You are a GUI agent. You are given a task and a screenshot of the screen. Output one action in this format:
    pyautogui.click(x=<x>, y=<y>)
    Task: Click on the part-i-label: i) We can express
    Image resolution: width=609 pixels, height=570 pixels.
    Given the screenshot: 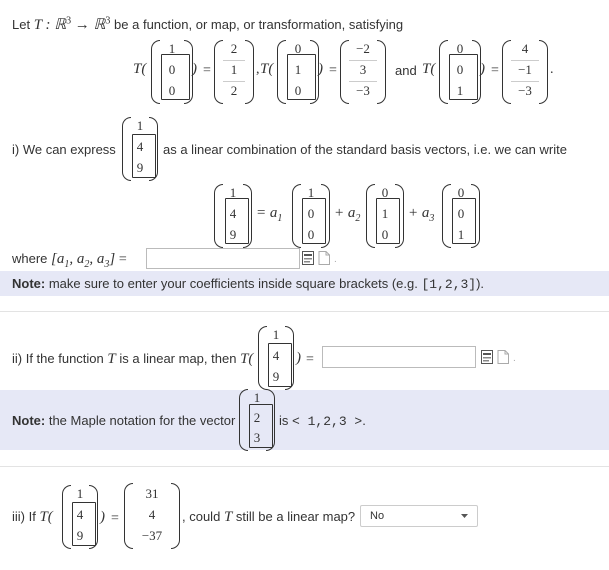 What is the action you would take?
    pyautogui.click(x=64, y=149)
    